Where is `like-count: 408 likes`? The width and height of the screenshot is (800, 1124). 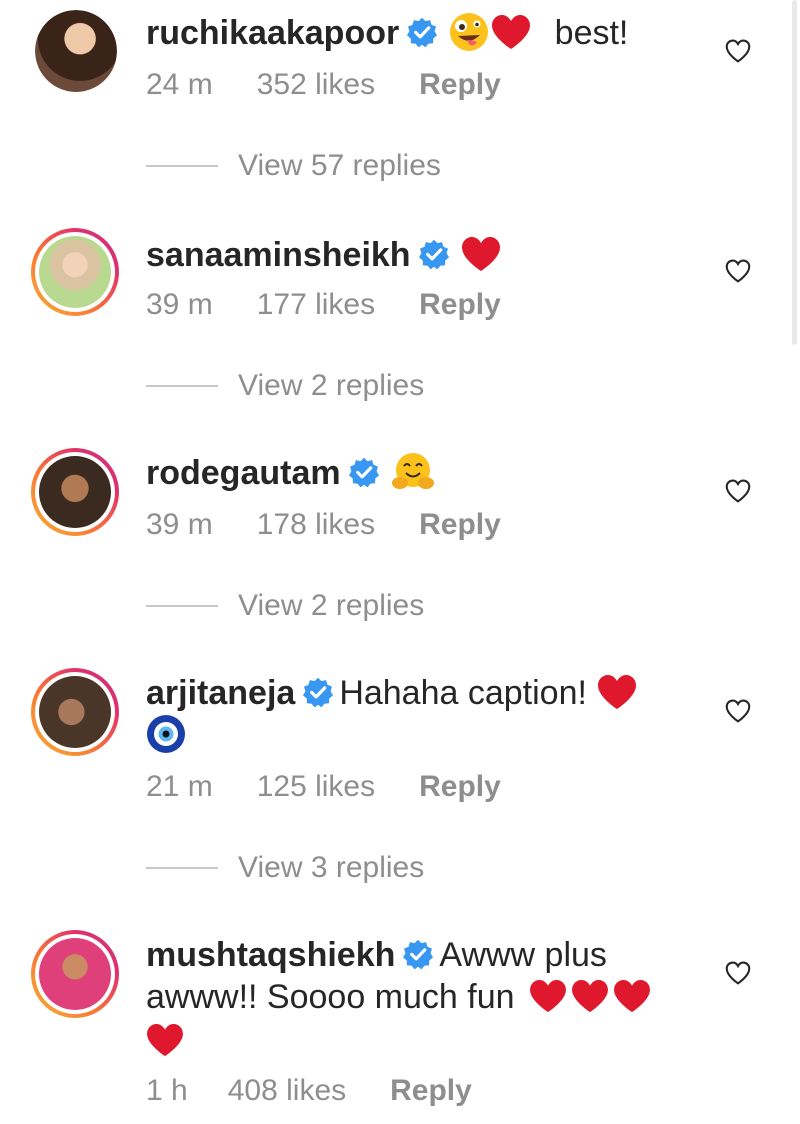
like-count: 408 likes is located at coordinates (287, 1091).